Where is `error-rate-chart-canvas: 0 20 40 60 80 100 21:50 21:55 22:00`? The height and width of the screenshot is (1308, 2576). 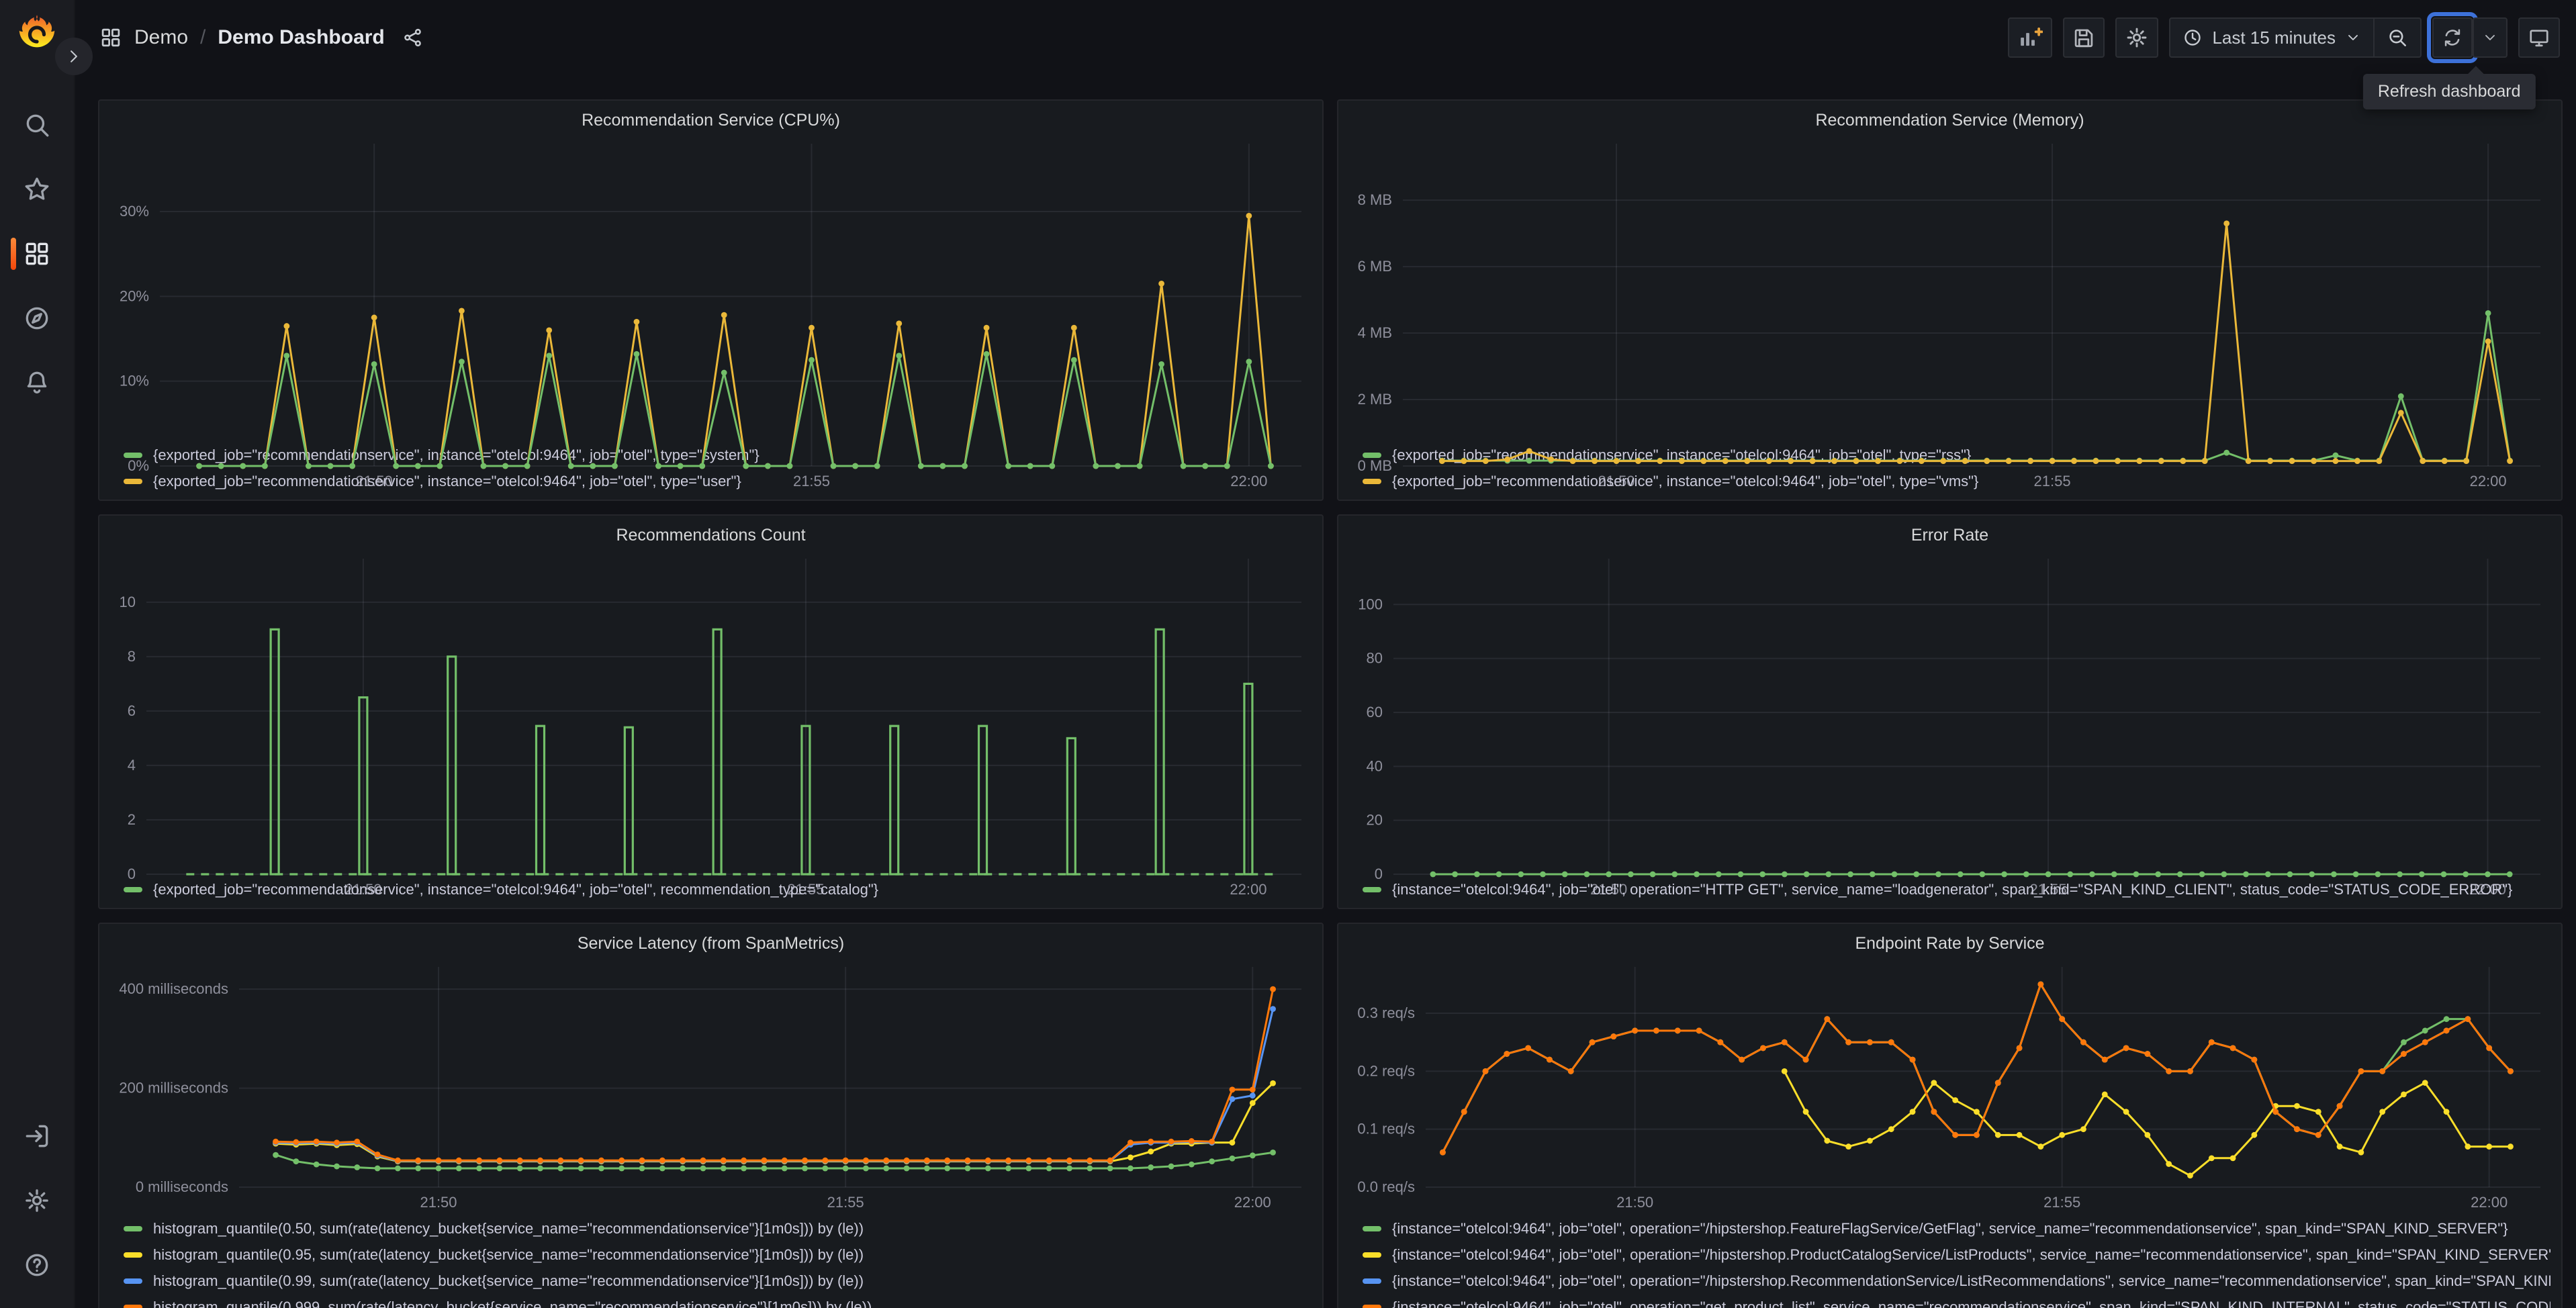 error-rate-chart-canvas: 0 20 40 60 80 100 21:50 21:55 22:00 is located at coordinates (1949, 725).